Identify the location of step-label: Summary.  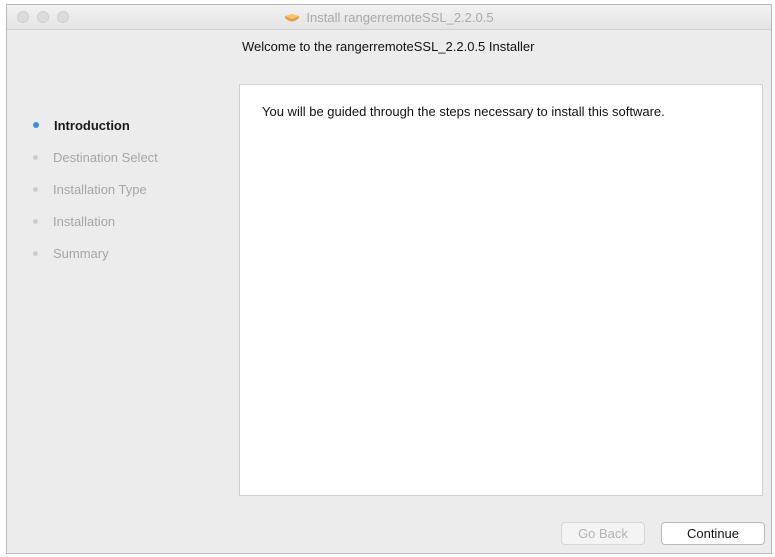
(81, 253).